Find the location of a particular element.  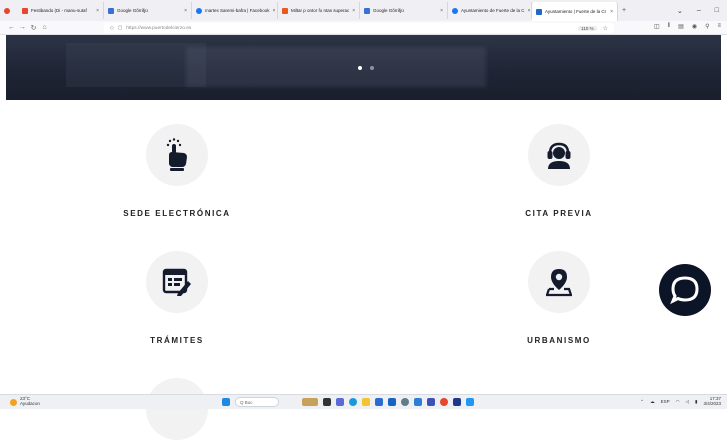

service-label: URBANISMO is located at coordinates (559, 340).